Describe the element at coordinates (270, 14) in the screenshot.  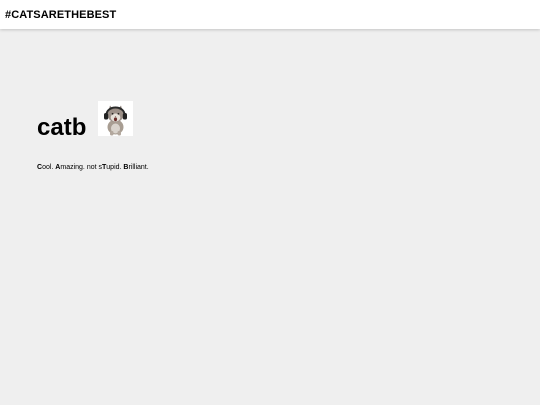
I see `top-header: #CATSARETHEBEST` at that location.